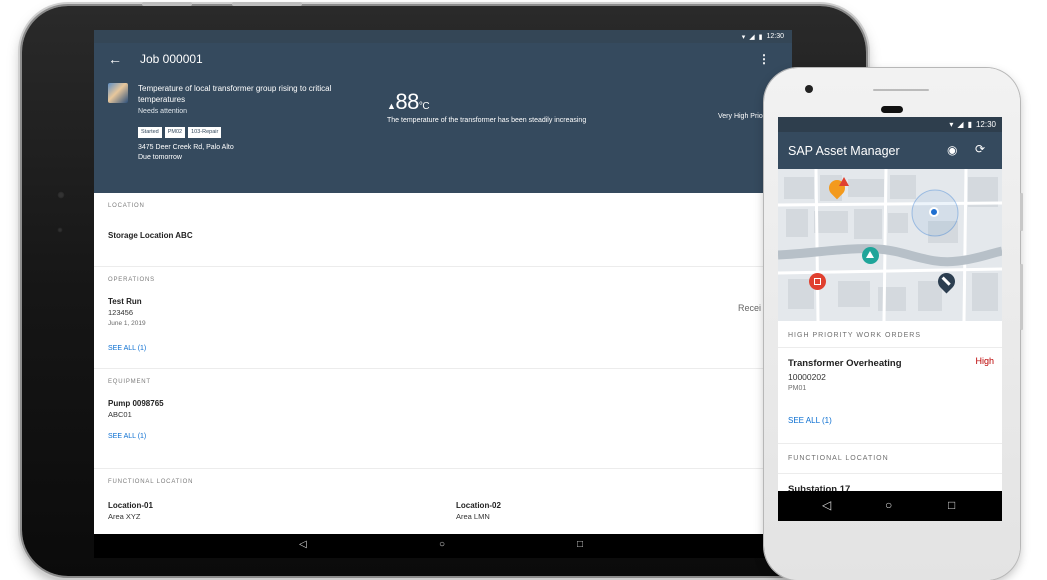 The width and height of the screenshot is (1047, 580). I want to click on job-address: 3475 Deer Creek Rd, Palo Alto, so click(186, 147).